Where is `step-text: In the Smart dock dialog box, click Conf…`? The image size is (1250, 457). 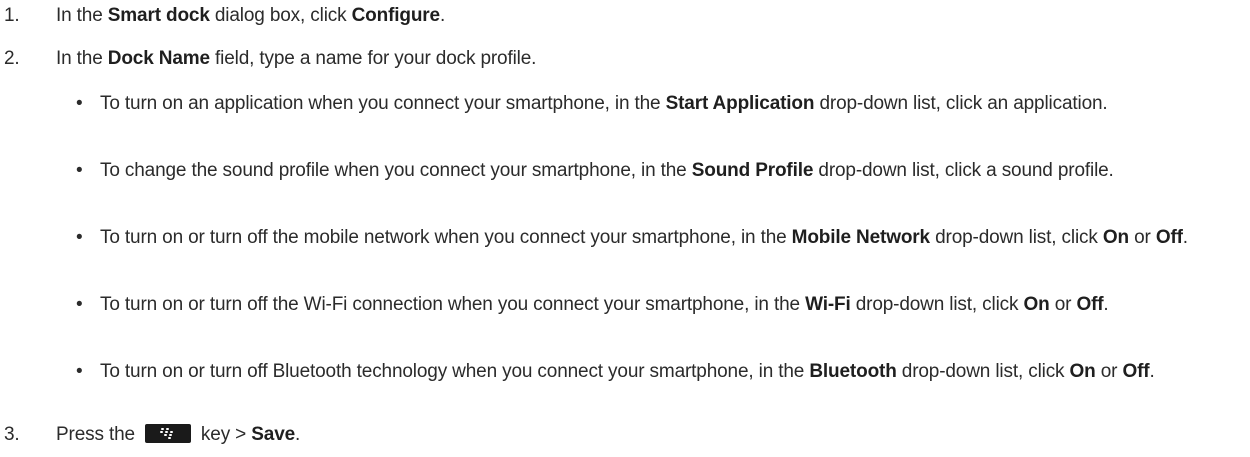 step-text: In the Smart dock dialog box, click Conf… is located at coordinates (643, 16).